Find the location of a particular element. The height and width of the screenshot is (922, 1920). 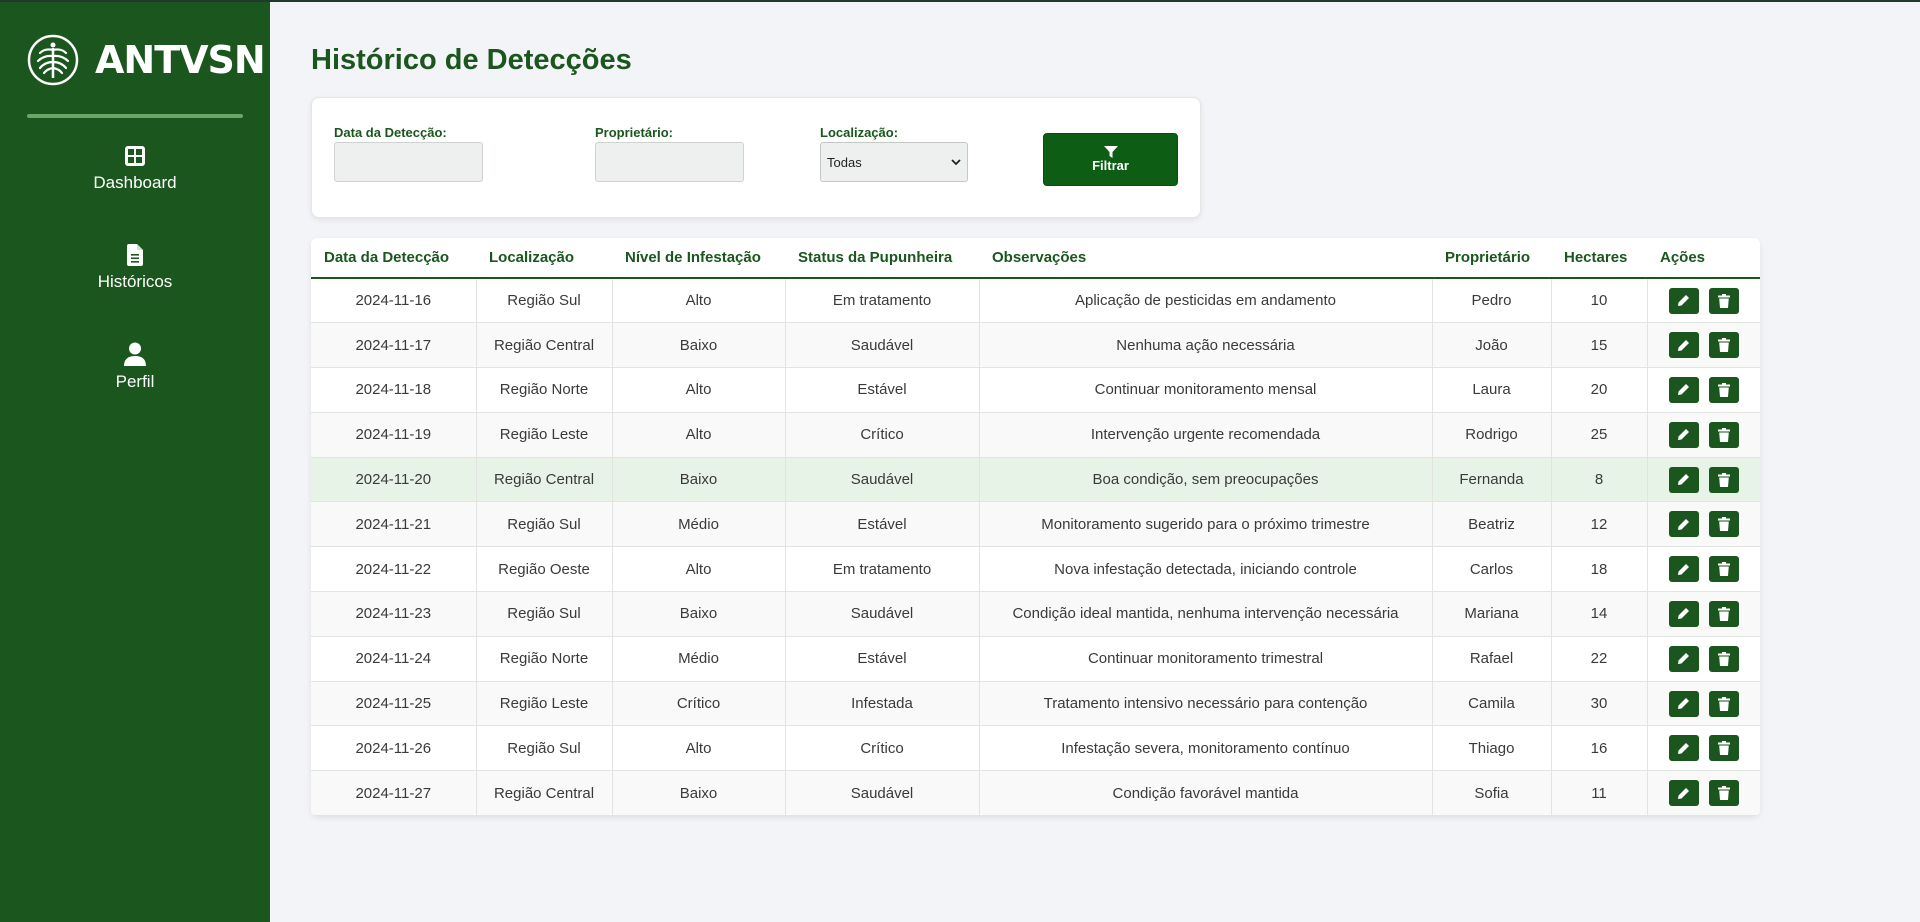

filter-button: Filtrar is located at coordinates (1110, 159).